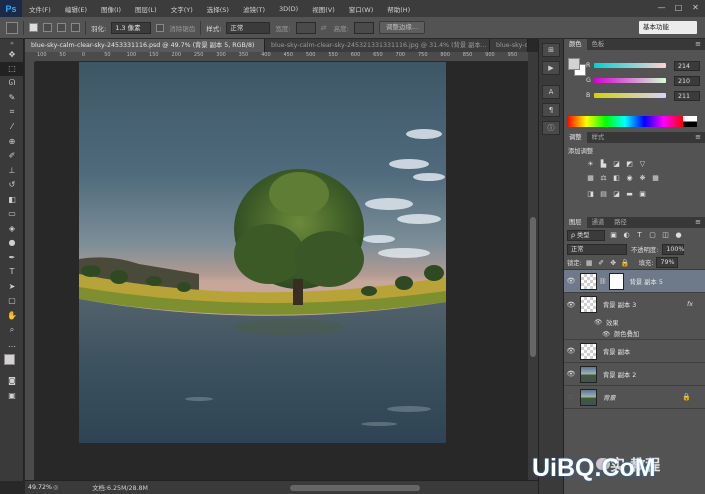 Image resolution: width=705 pixels, height=494 pixels. What do you see at coordinates (690, 304) in the screenshot?
I see `layer-effects-badge: fx` at bounding box center [690, 304].